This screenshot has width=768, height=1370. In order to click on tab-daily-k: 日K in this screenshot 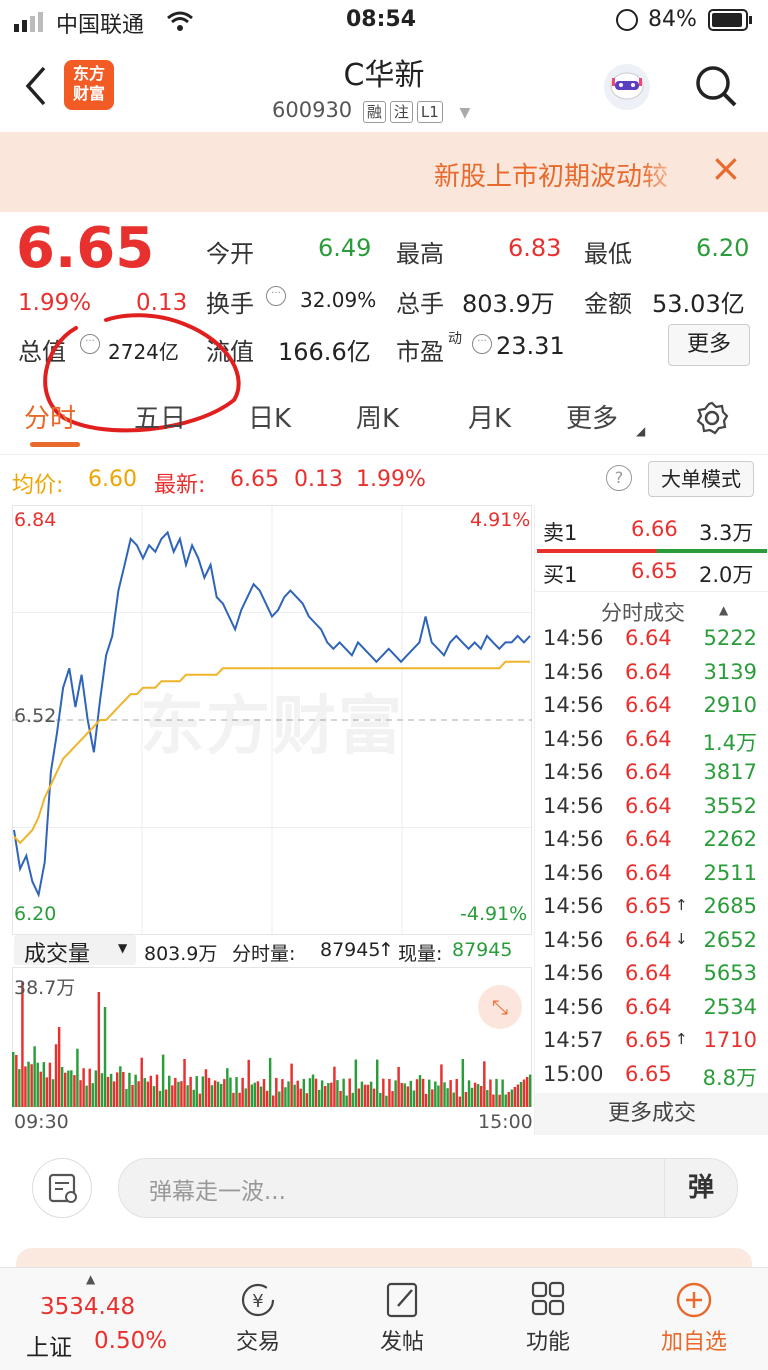, I will do `click(269, 416)`.